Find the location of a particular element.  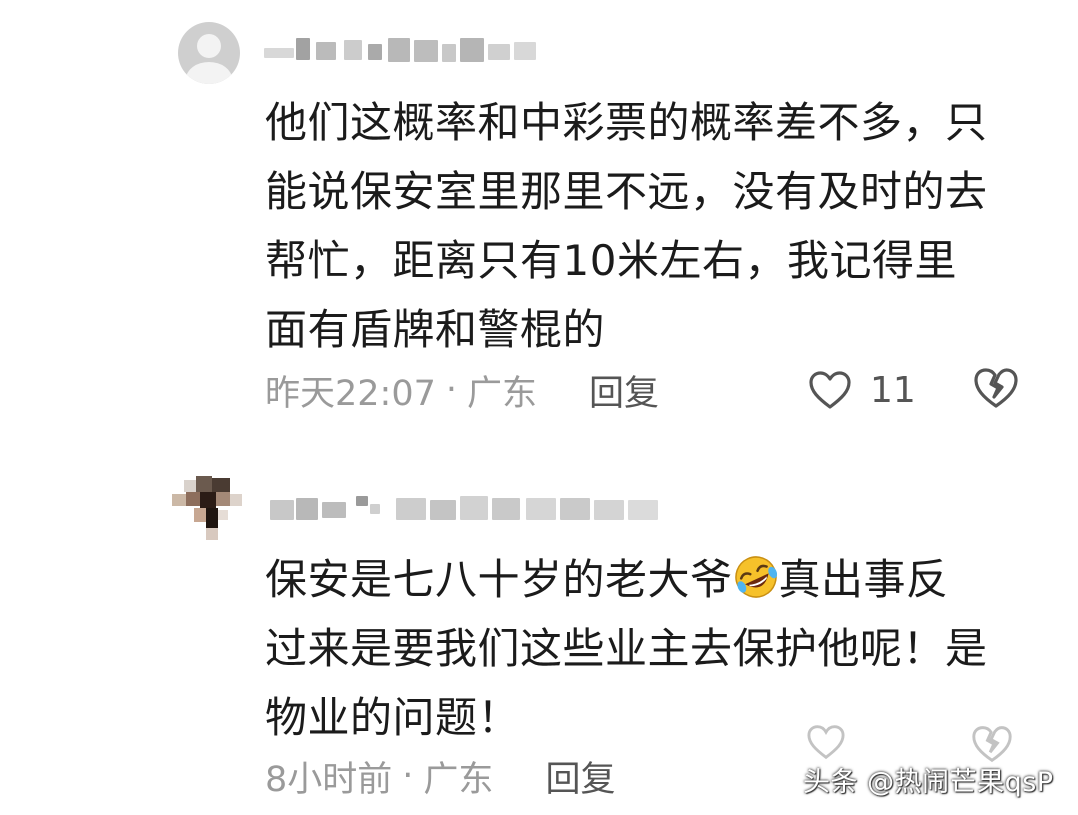

dislike-button is located at coordinates (996, 390).